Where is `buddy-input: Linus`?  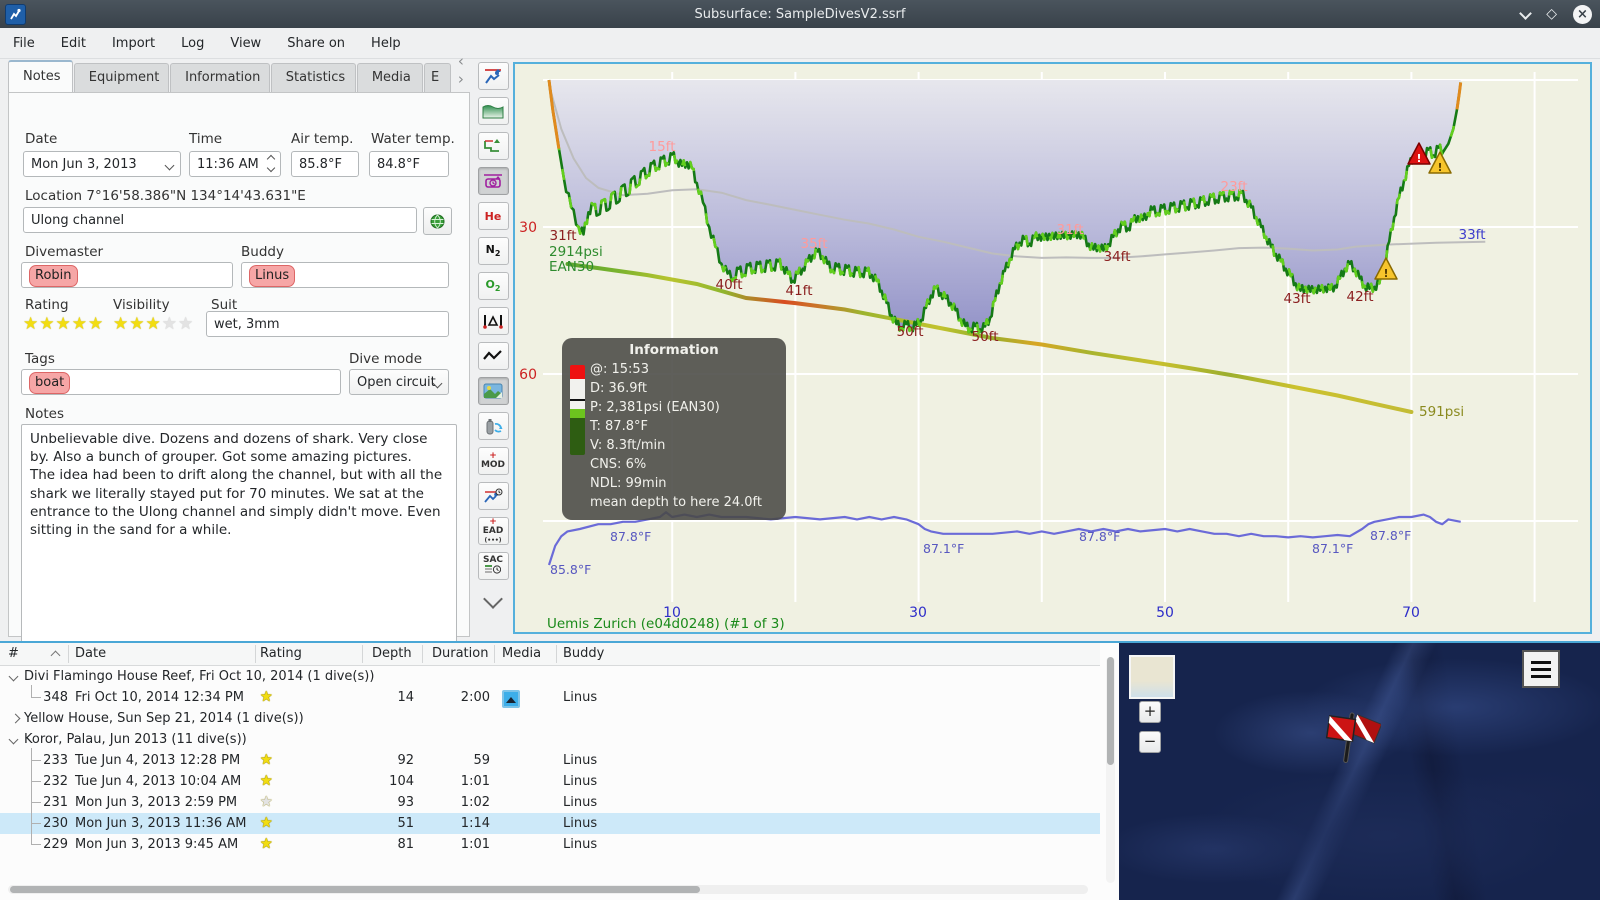 buddy-input: Linus is located at coordinates (345, 275).